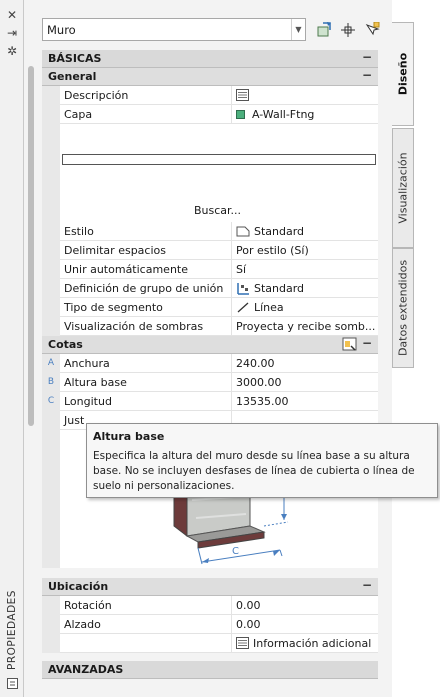 Image resolution: width=440 pixels, height=697 pixels. Describe the element at coordinates (146, 114) in the screenshot. I see `property-name: Capa` at that location.